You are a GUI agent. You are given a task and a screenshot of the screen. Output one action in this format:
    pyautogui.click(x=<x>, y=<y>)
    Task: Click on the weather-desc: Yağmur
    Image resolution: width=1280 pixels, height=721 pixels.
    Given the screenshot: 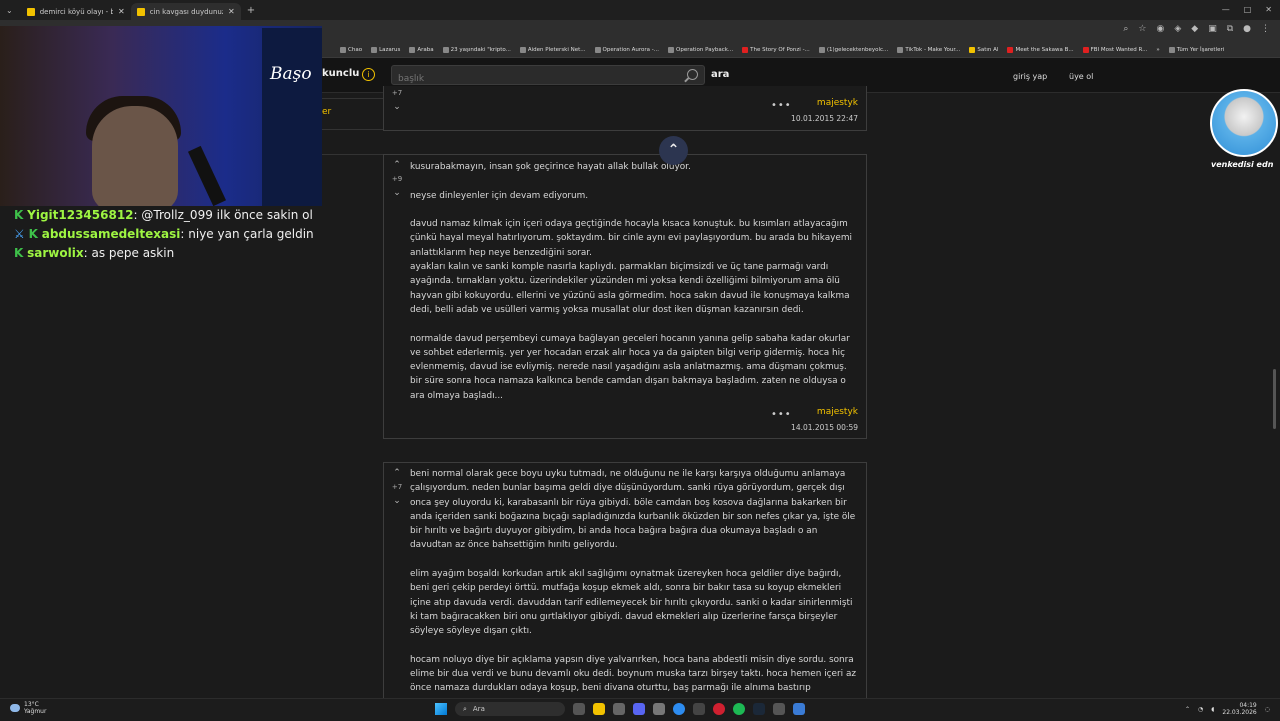 What is the action you would take?
    pyautogui.click(x=35, y=711)
    